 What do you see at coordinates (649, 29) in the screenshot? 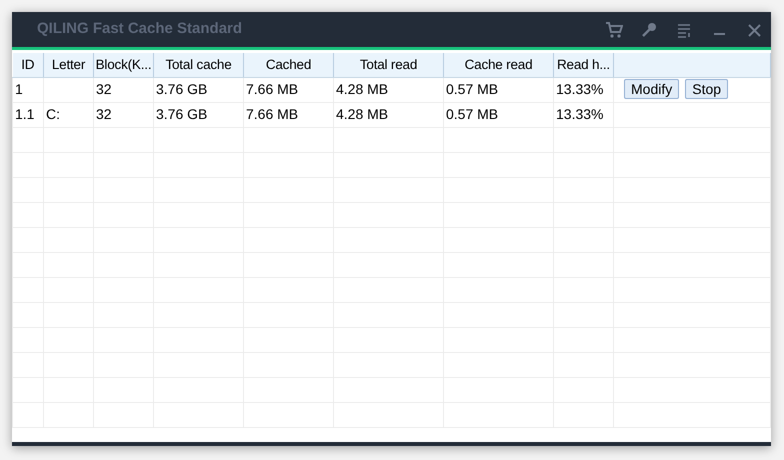
I see `key-icon` at bounding box center [649, 29].